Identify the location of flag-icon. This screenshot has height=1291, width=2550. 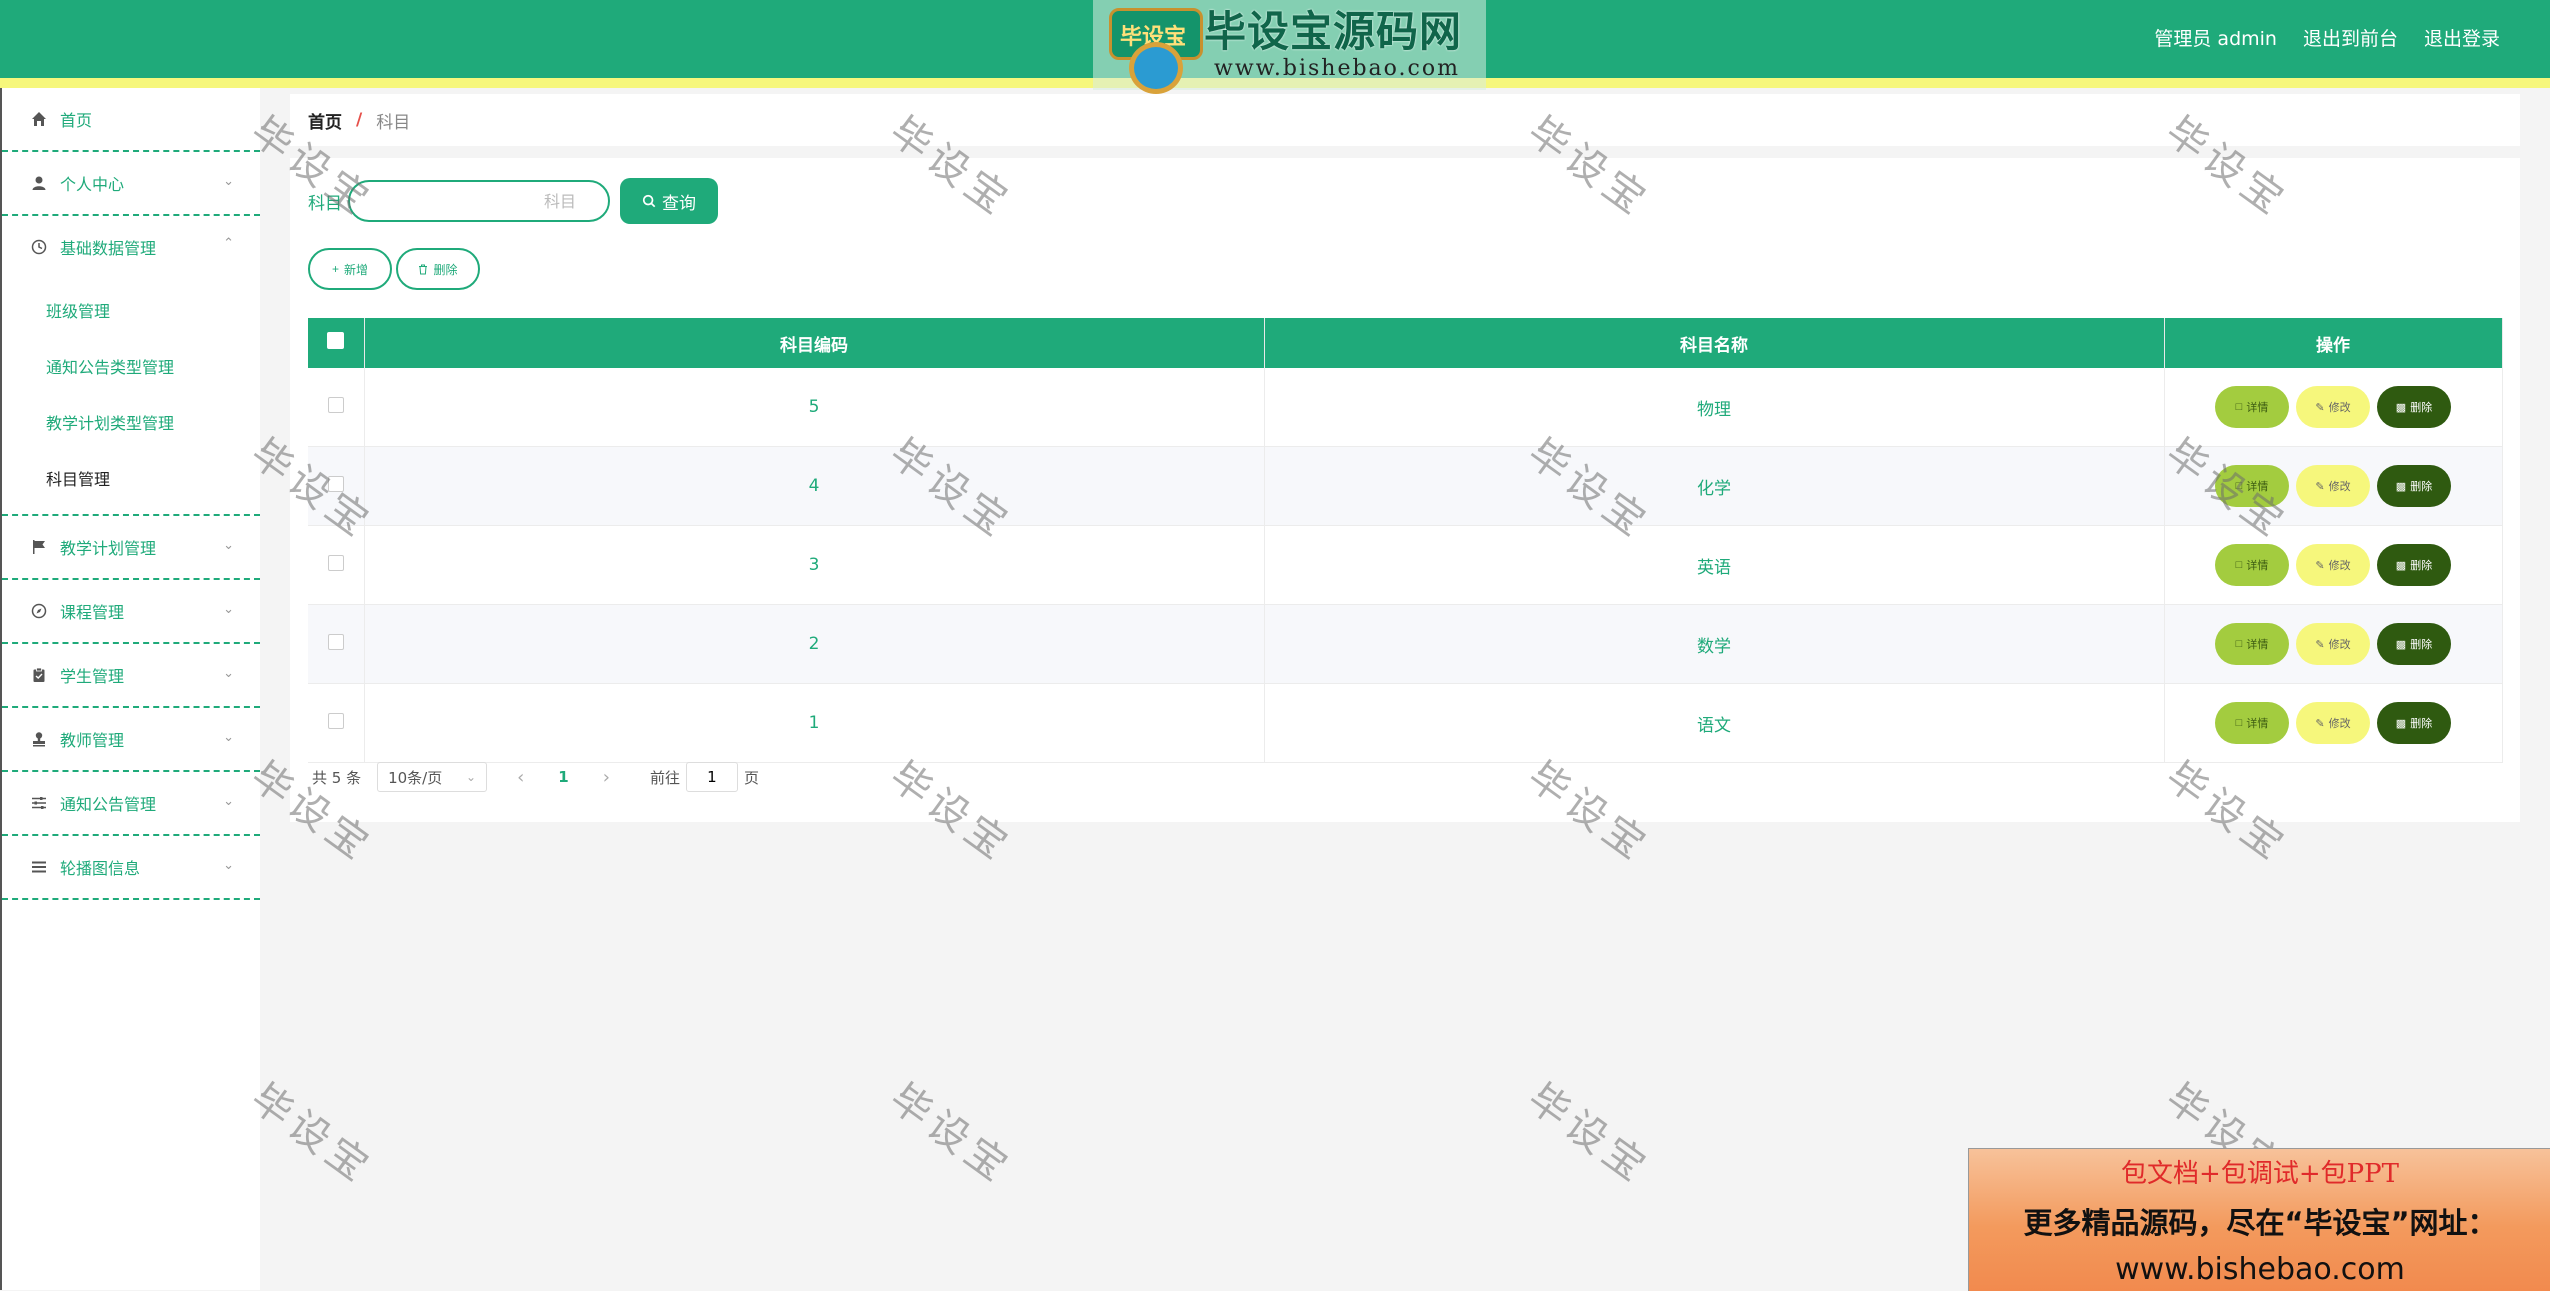
(39, 547).